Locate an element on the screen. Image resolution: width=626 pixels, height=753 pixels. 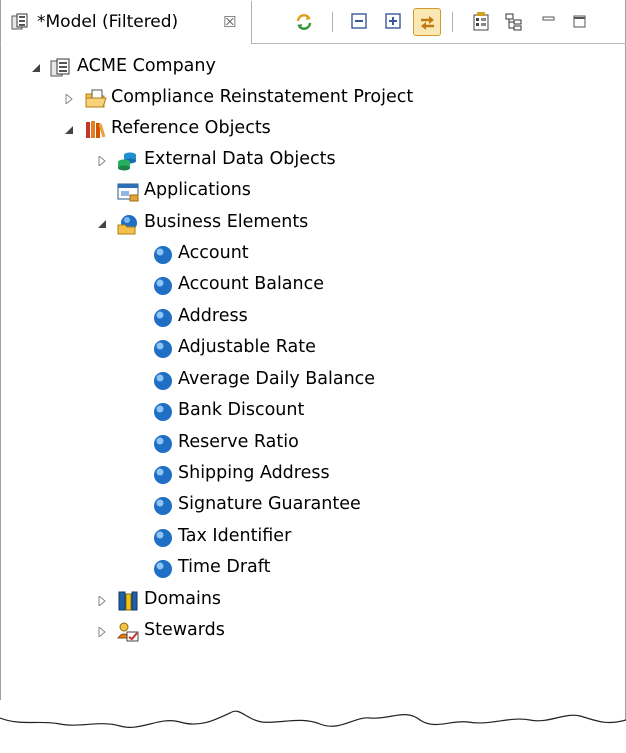
tree-item-label: Business Elements is located at coordinates (226, 222).